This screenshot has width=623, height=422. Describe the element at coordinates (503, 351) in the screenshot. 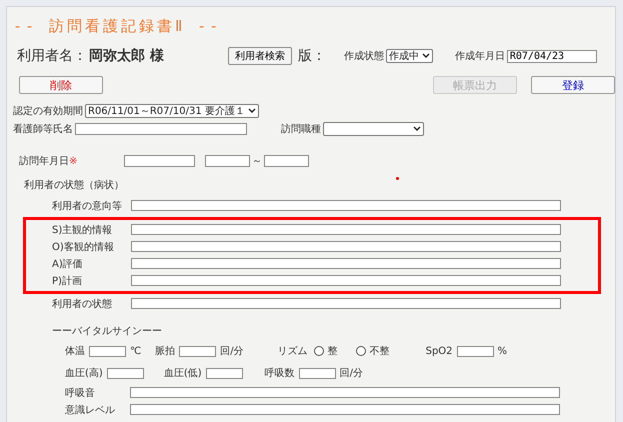

I see `unit-label: %` at that location.